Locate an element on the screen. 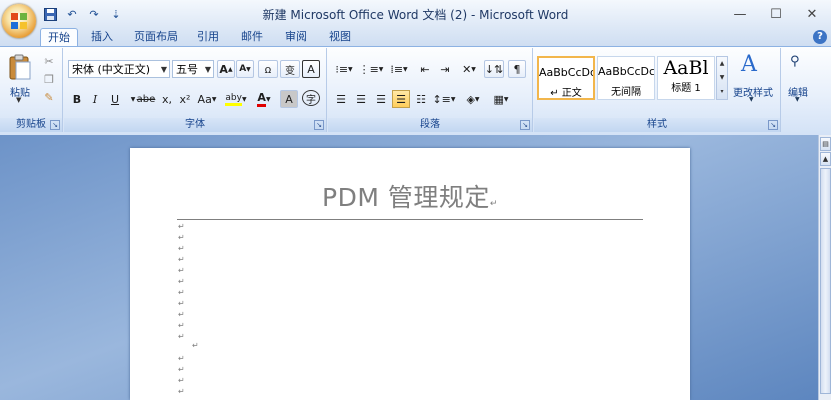  enclose-chars-button: 字 is located at coordinates (311, 98).